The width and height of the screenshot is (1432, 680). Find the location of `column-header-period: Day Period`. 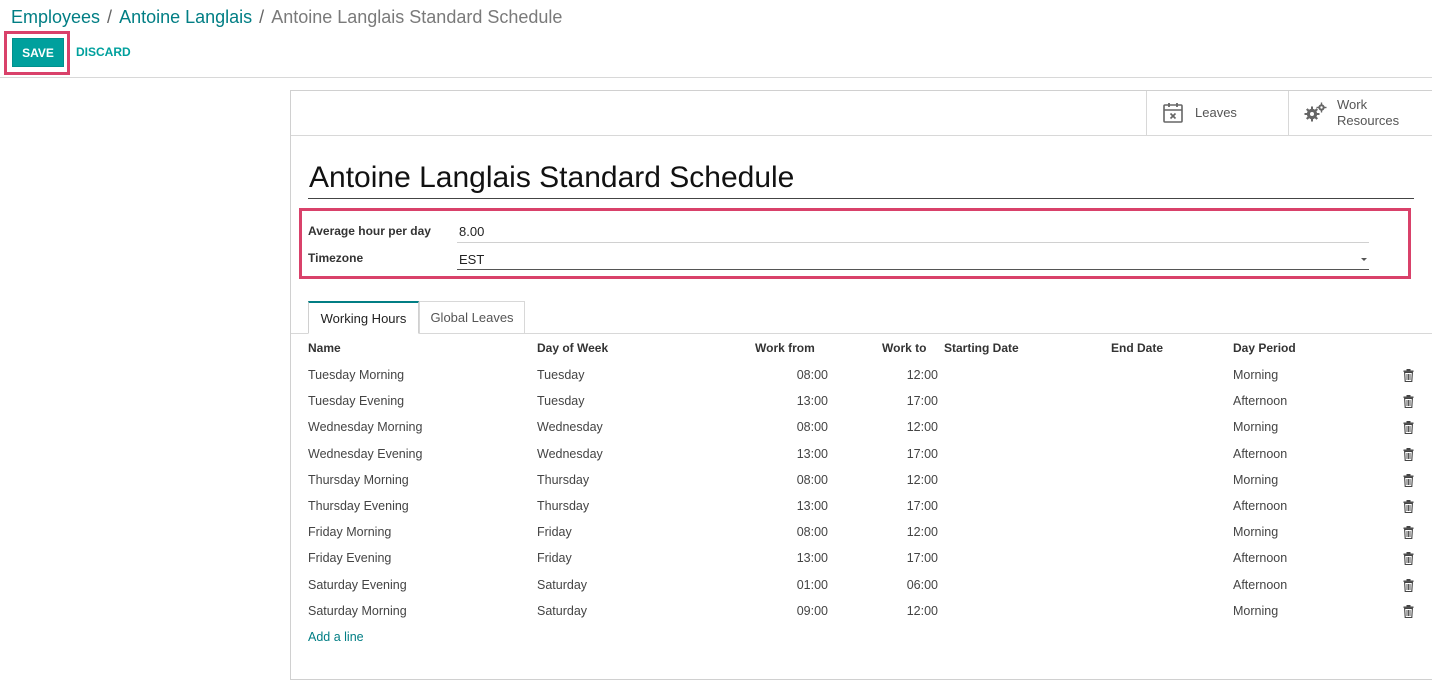

column-header-period: Day Period is located at coordinates (1264, 348).